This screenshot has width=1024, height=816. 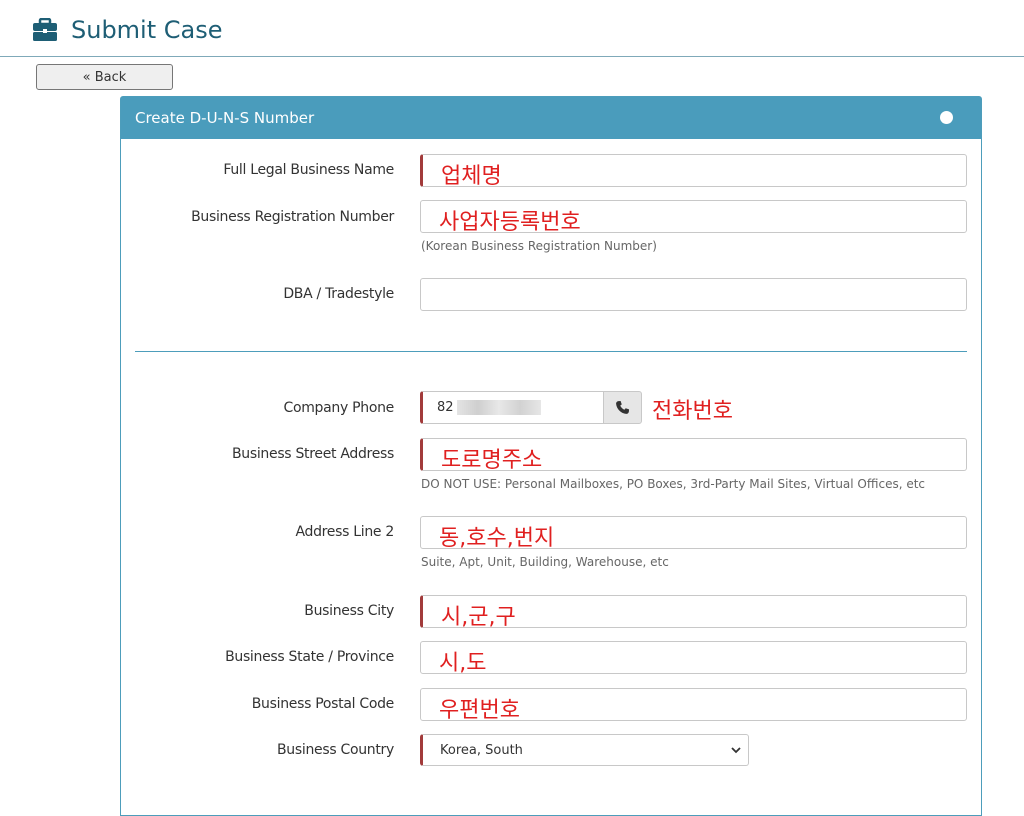 I want to click on dba-label: DBA / Tradestyle, so click(x=338, y=294).